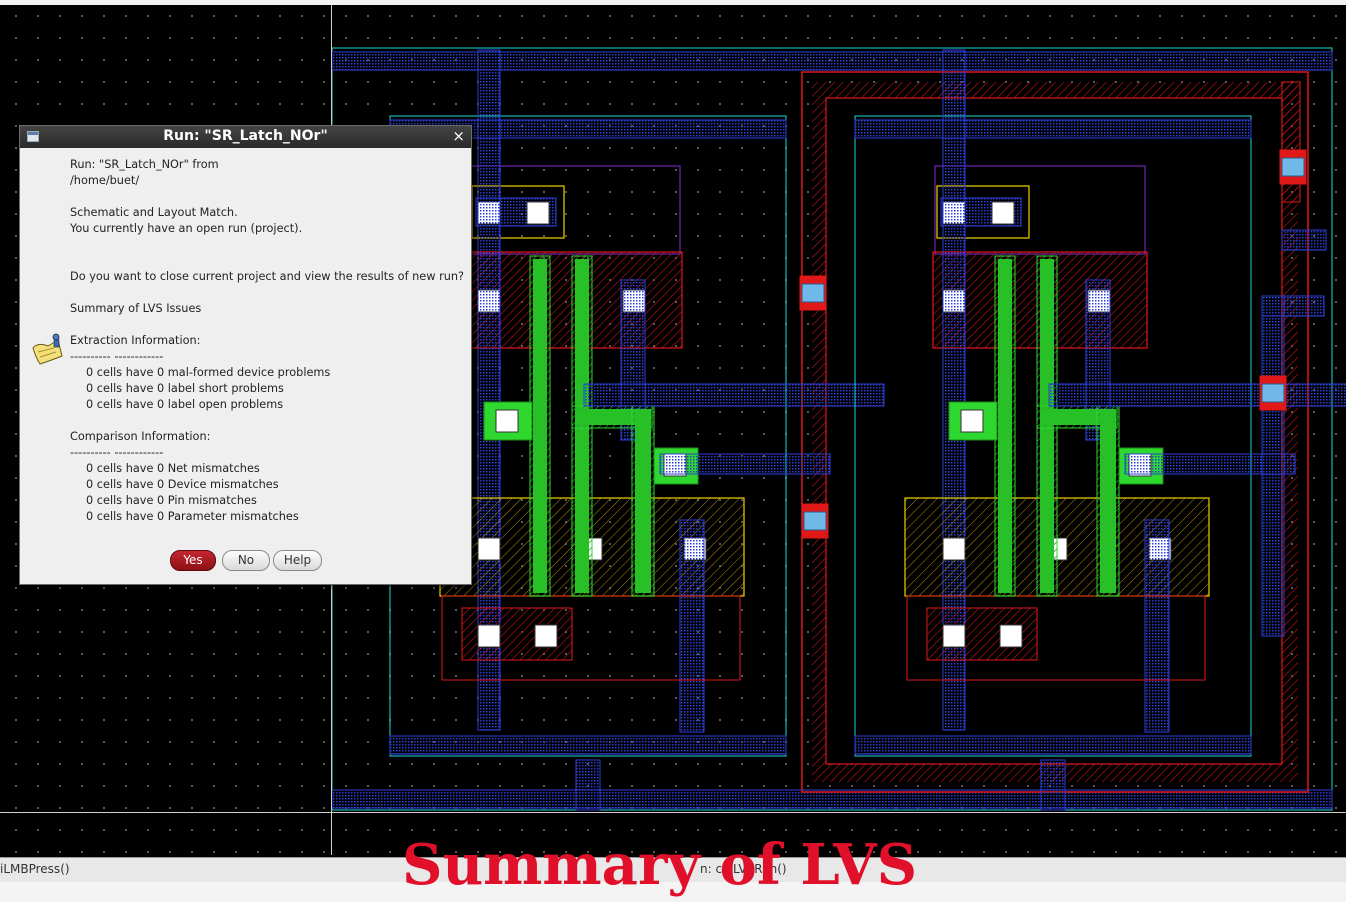  I want to click on dialog-line: Run: "SR_Latch_NOr" from, so click(144, 164).